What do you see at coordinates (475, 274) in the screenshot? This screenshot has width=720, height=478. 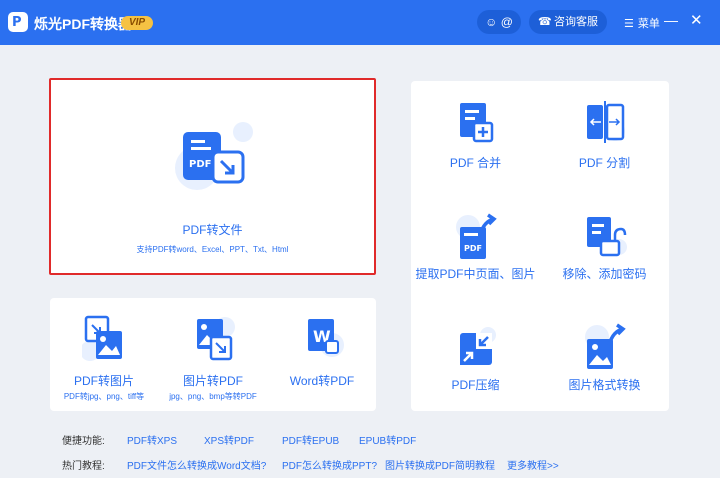 I see `extract-pages-title: 提取PDF中页面、图片` at bounding box center [475, 274].